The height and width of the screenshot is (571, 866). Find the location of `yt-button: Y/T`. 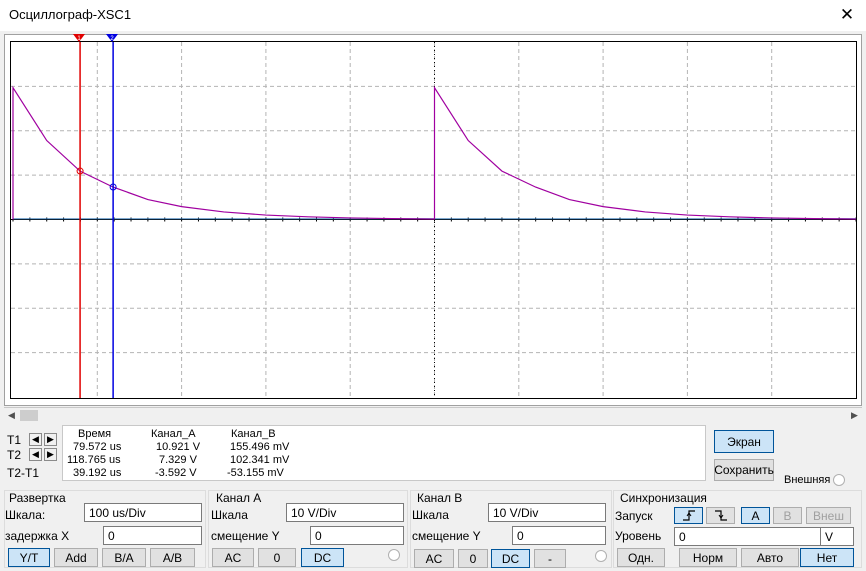

yt-button: Y/T is located at coordinates (29, 557).